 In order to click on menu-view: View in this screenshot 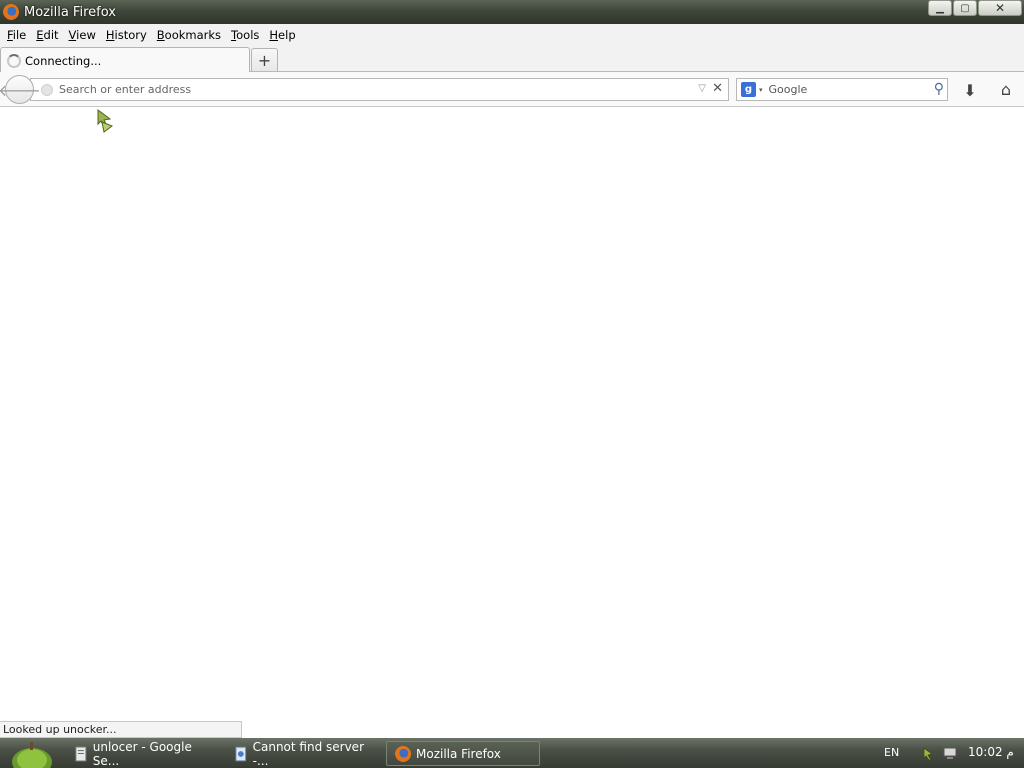, I will do `click(82, 35)`.